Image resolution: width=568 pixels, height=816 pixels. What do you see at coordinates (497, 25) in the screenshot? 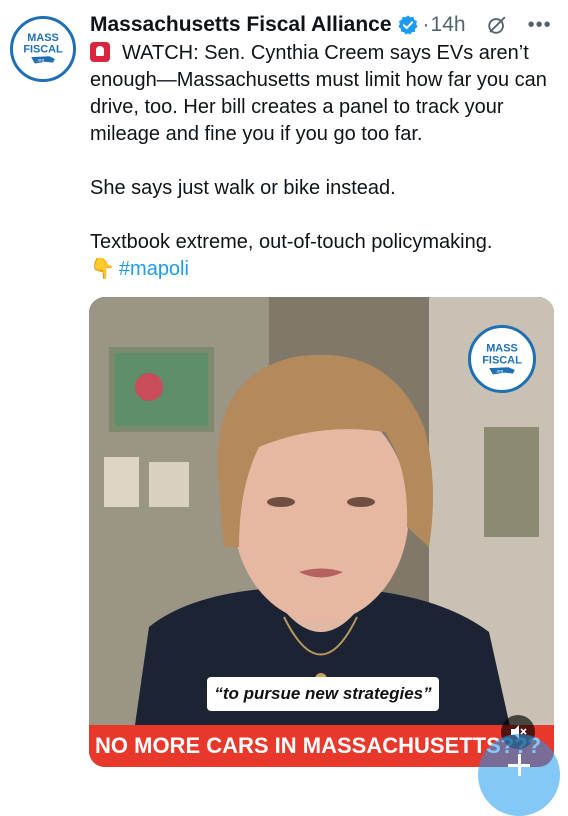
I see `grok-icon` at bounding box center [497, 25].